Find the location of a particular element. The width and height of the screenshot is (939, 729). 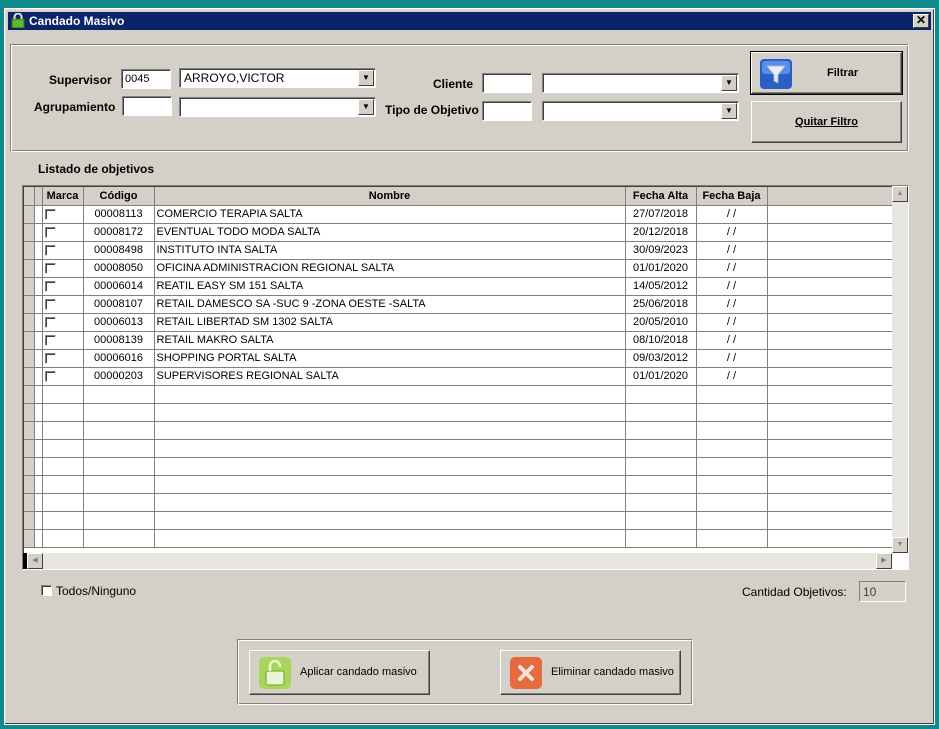

tipo-objetivo-combo: ▼ is located at coordinates (640, 111).